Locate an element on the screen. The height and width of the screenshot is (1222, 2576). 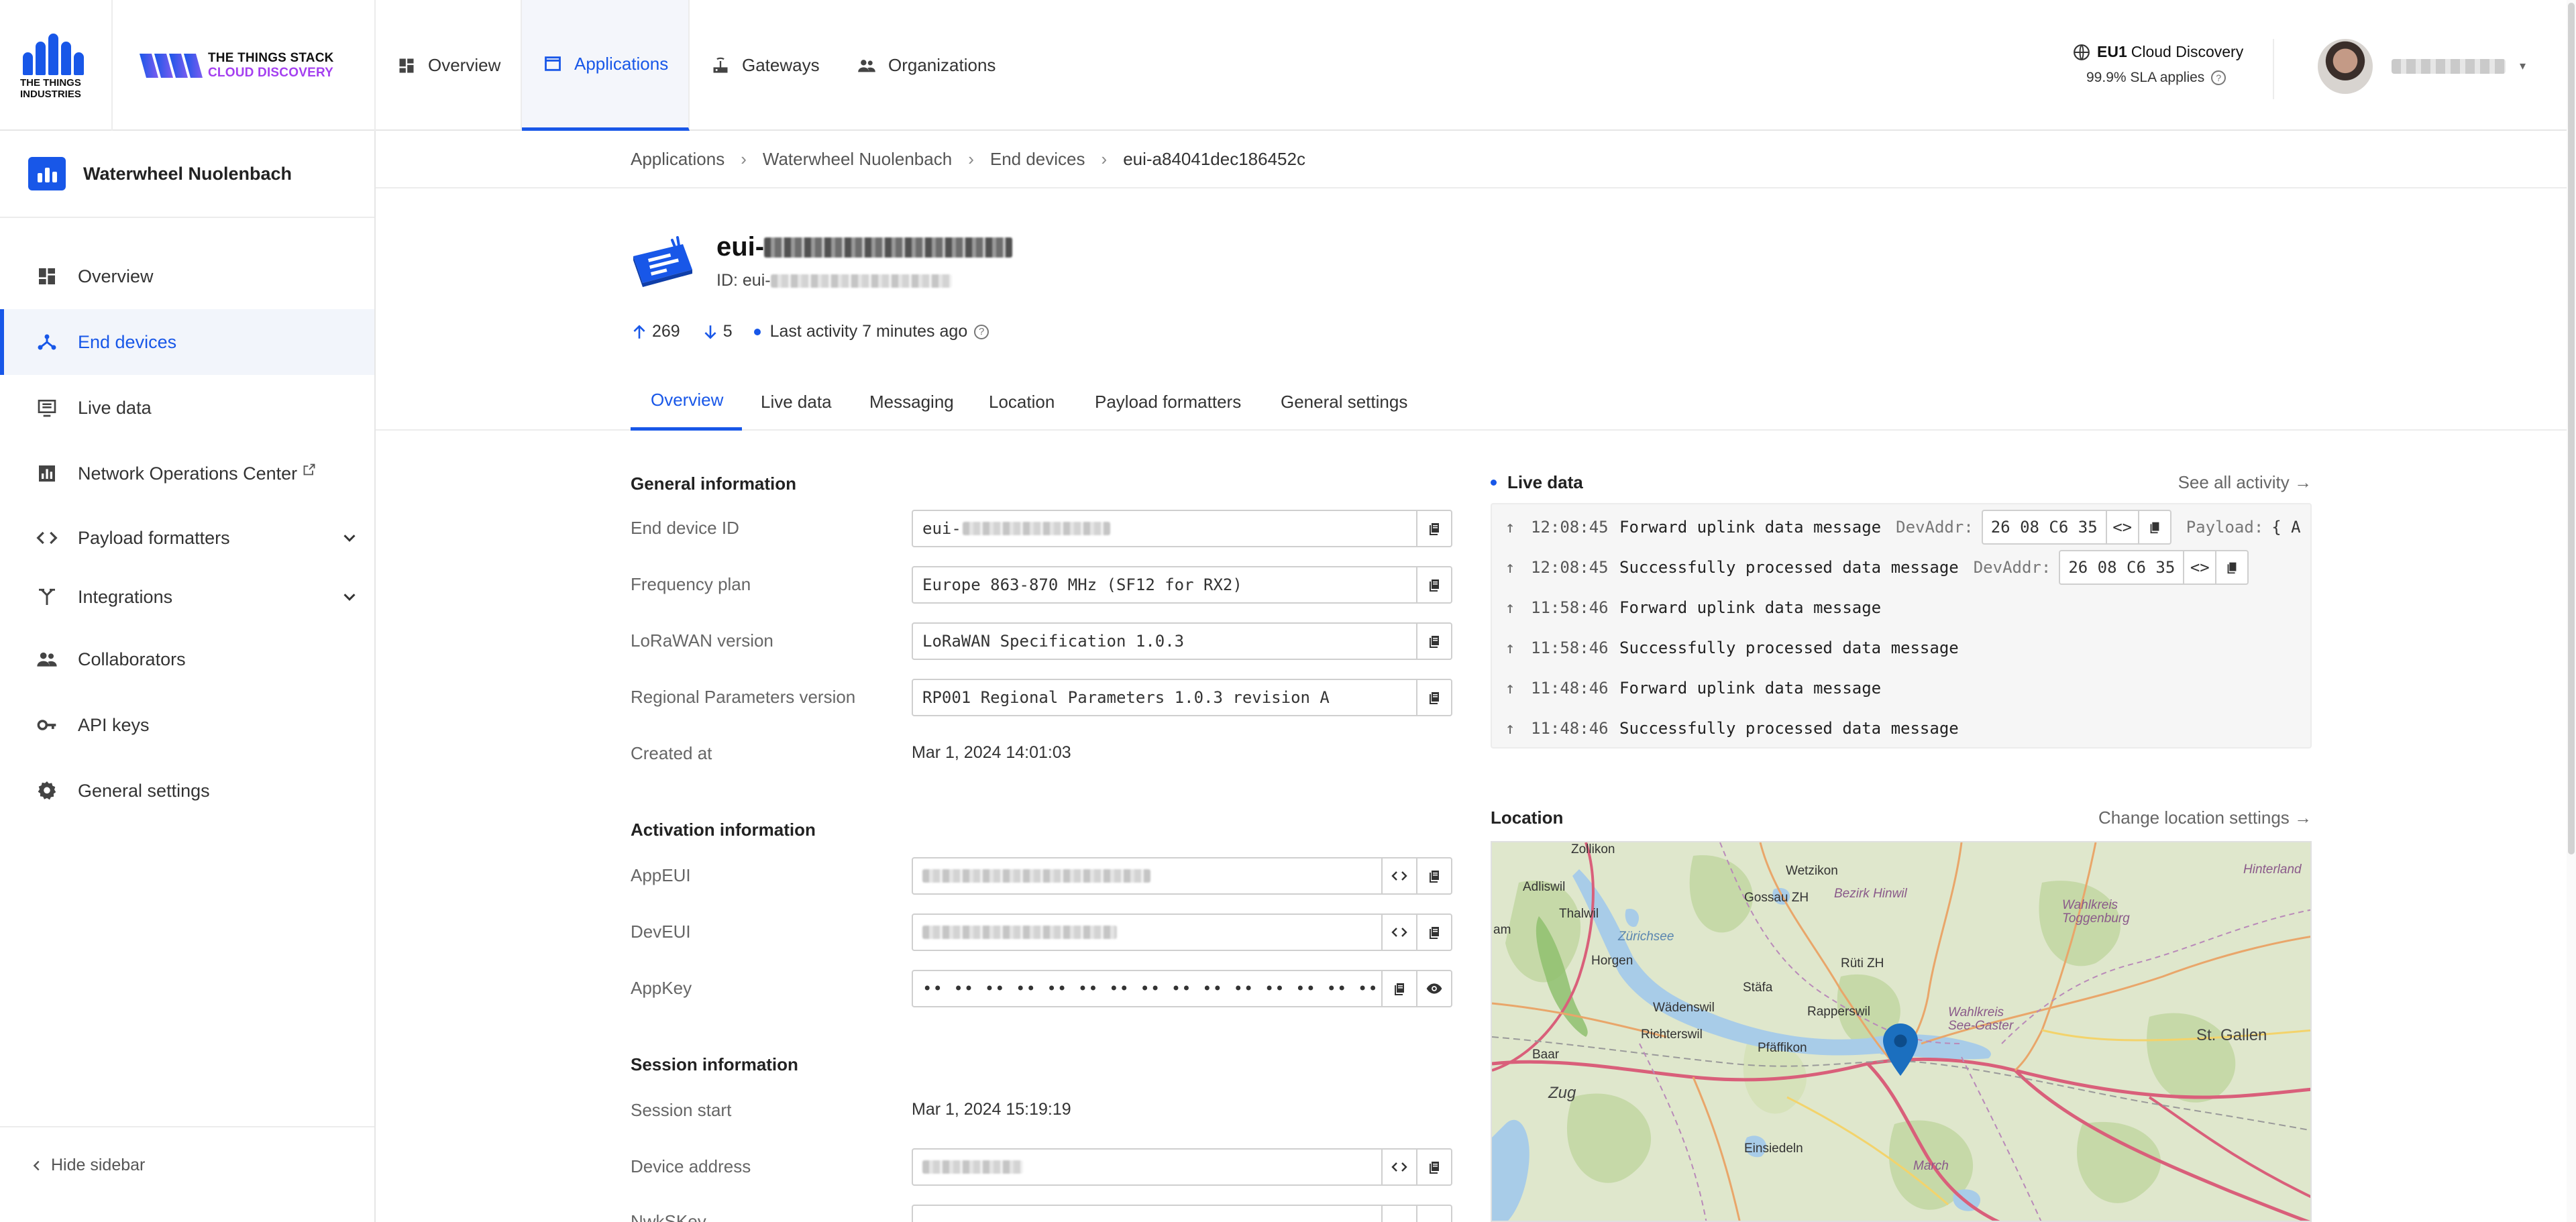
tab-messaging: Messaging is located at coordinates (911, 402).